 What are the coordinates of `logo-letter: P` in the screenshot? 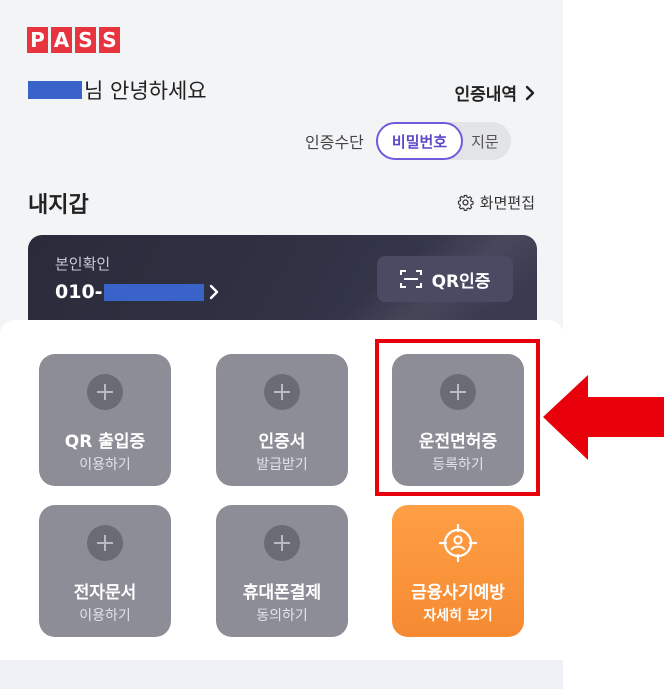 It's located at (37, 40).